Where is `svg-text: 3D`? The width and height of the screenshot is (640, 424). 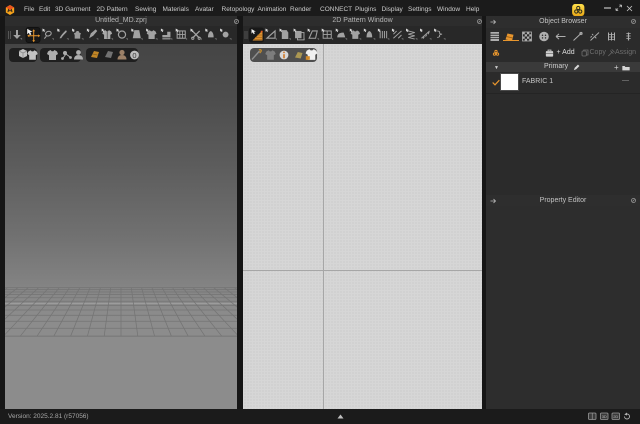 svg-text: 3D is located at coordinates (604, 416).